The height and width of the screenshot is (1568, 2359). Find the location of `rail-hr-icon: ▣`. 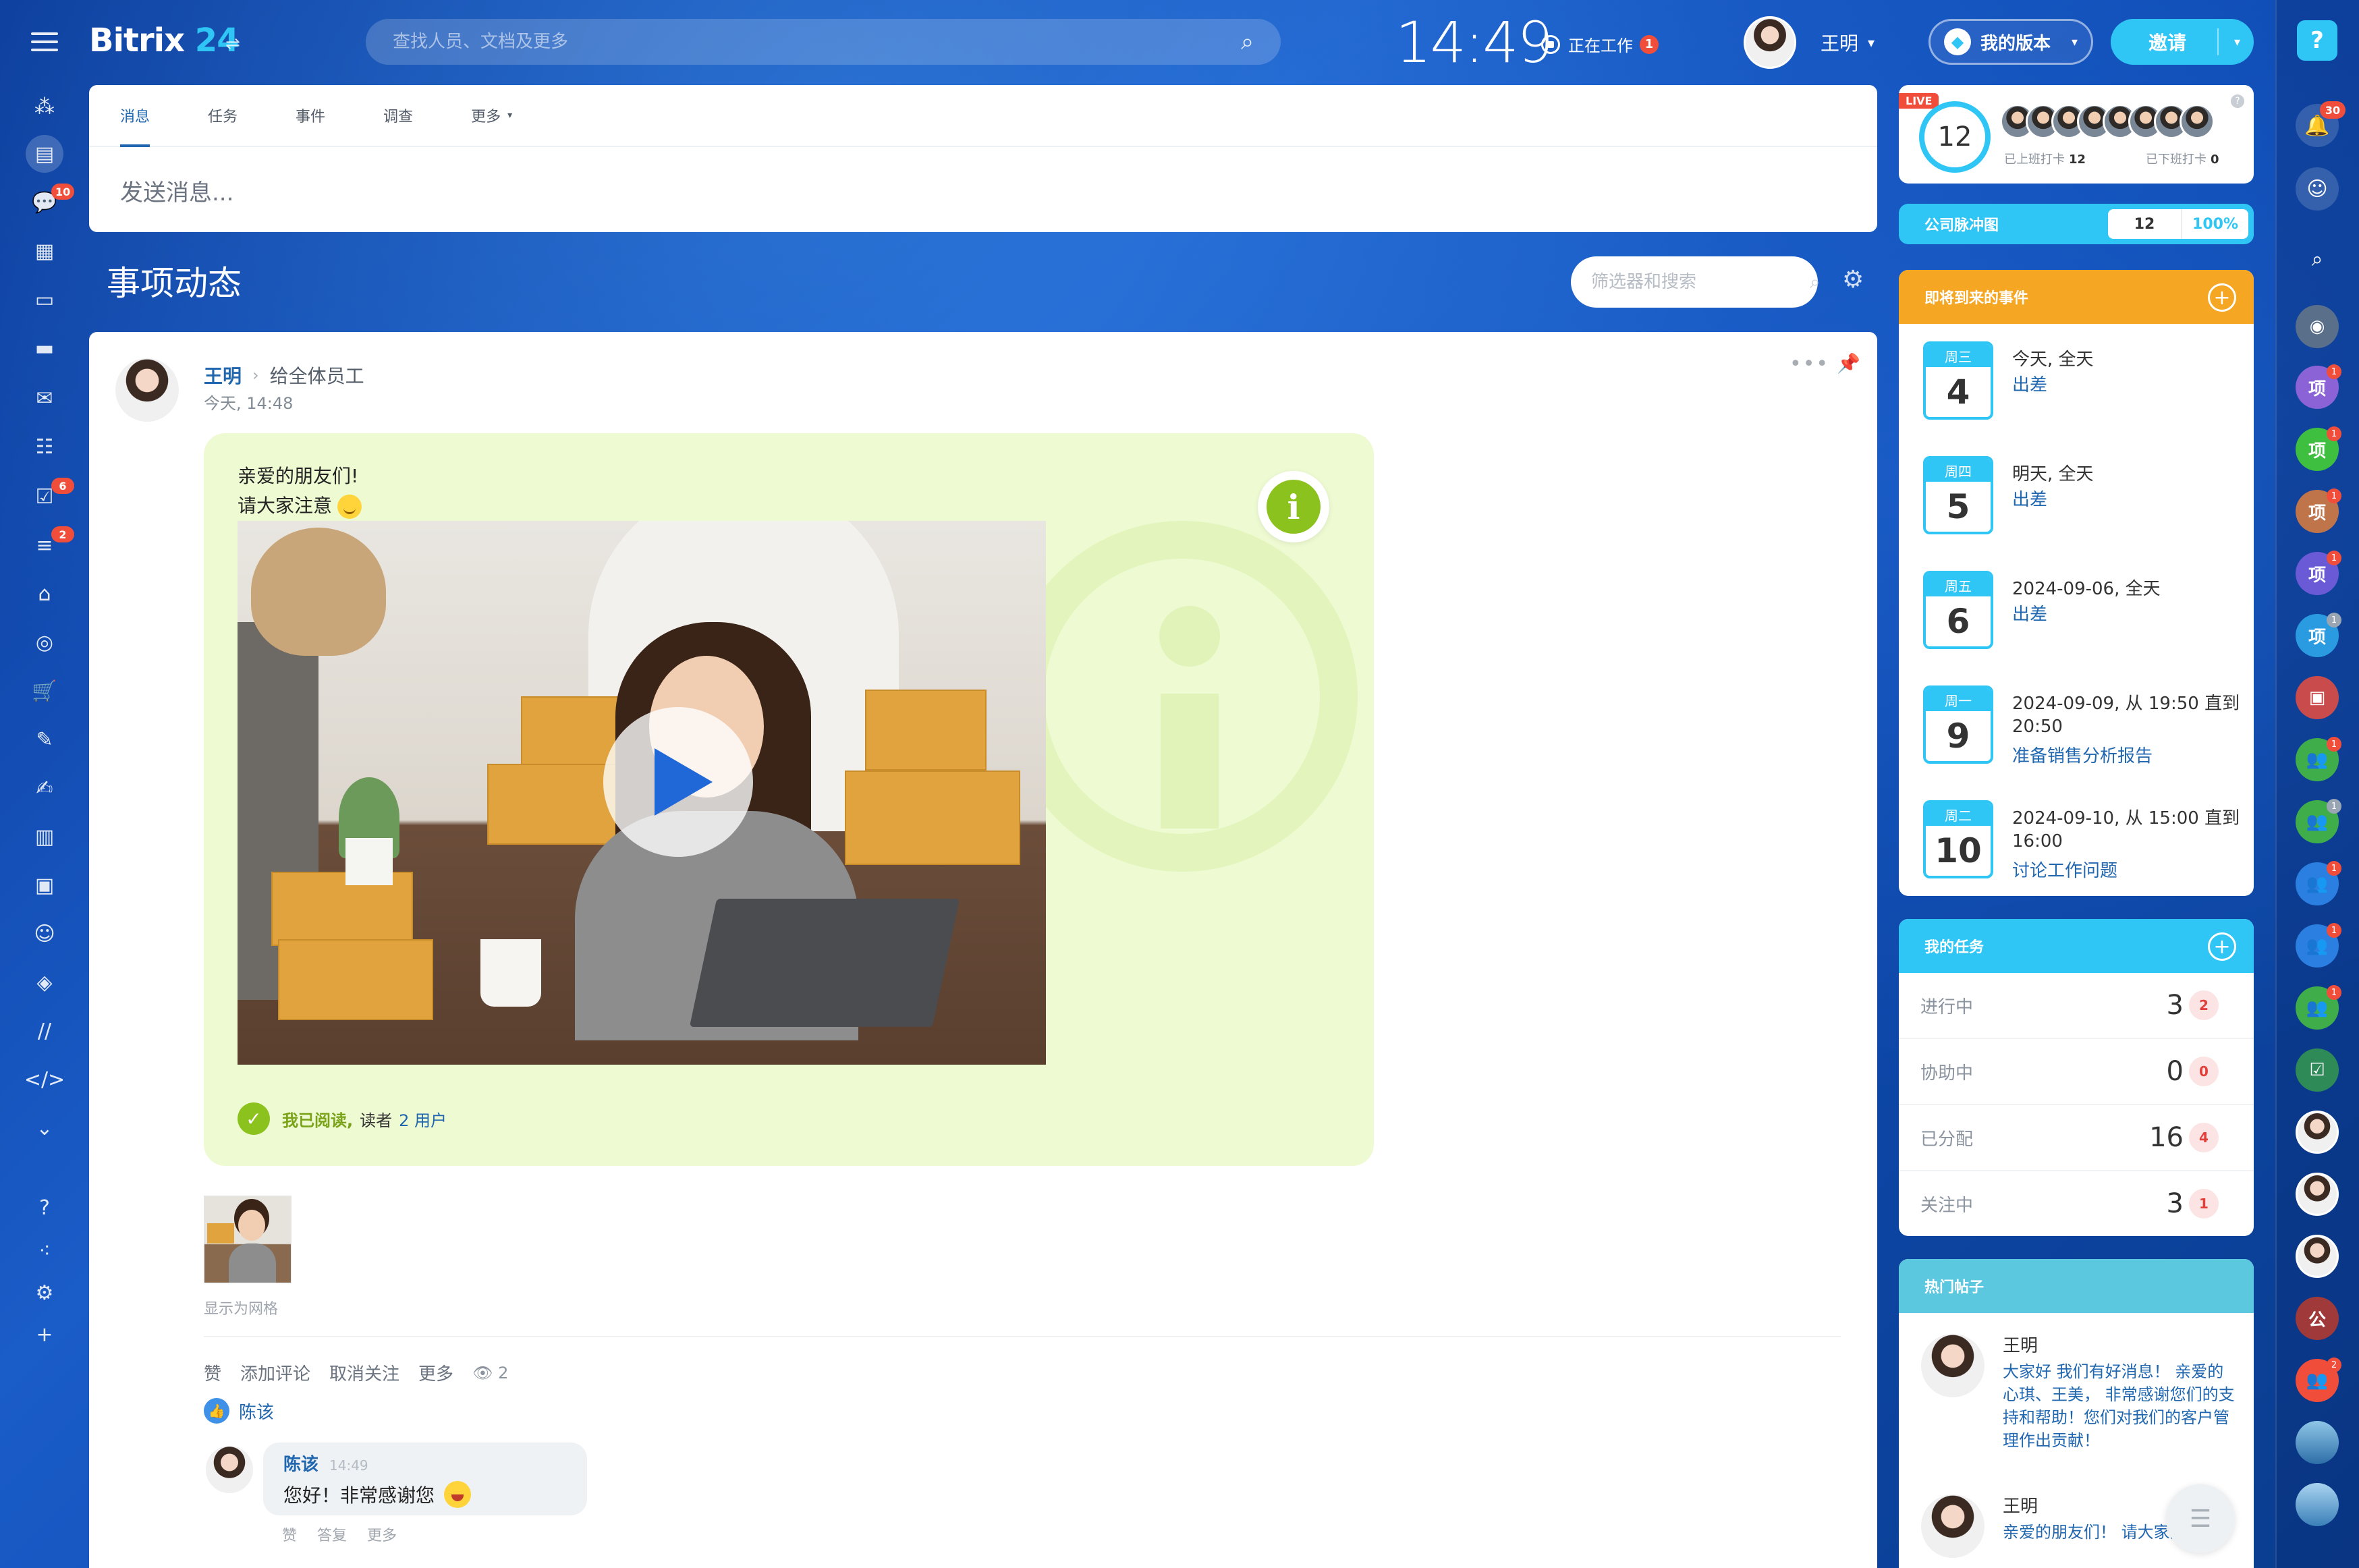

rail-hr-icon: ▣ is located at coordinates (44, 885).